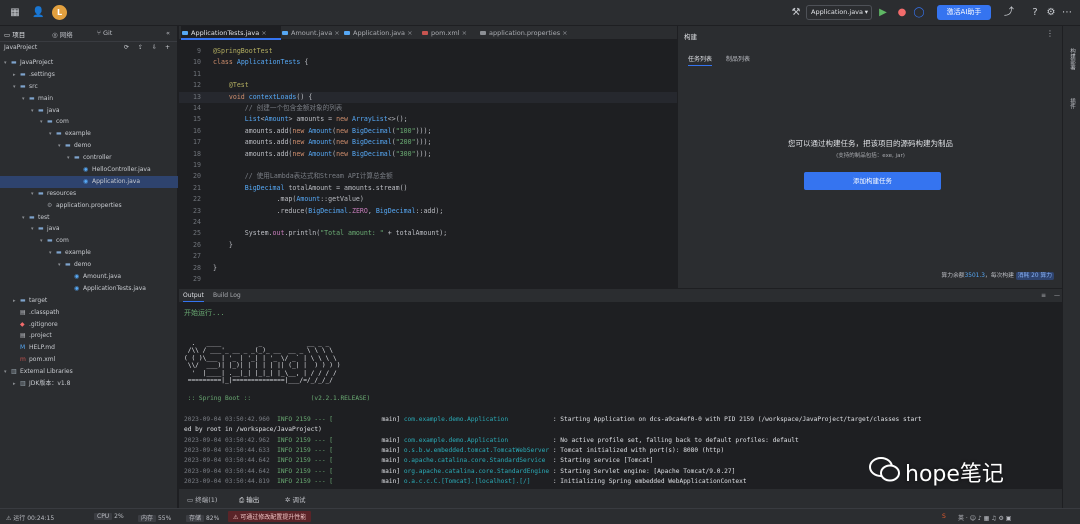  I want to click on line-number: 23, so click(197, 210).